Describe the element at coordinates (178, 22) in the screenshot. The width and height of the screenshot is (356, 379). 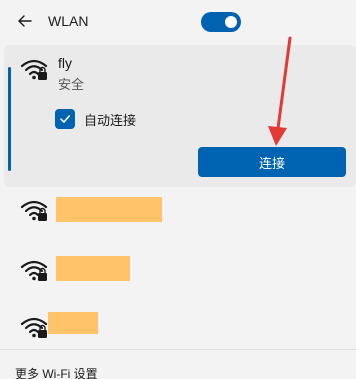
I see `wlan-header: WLAN` at that location.